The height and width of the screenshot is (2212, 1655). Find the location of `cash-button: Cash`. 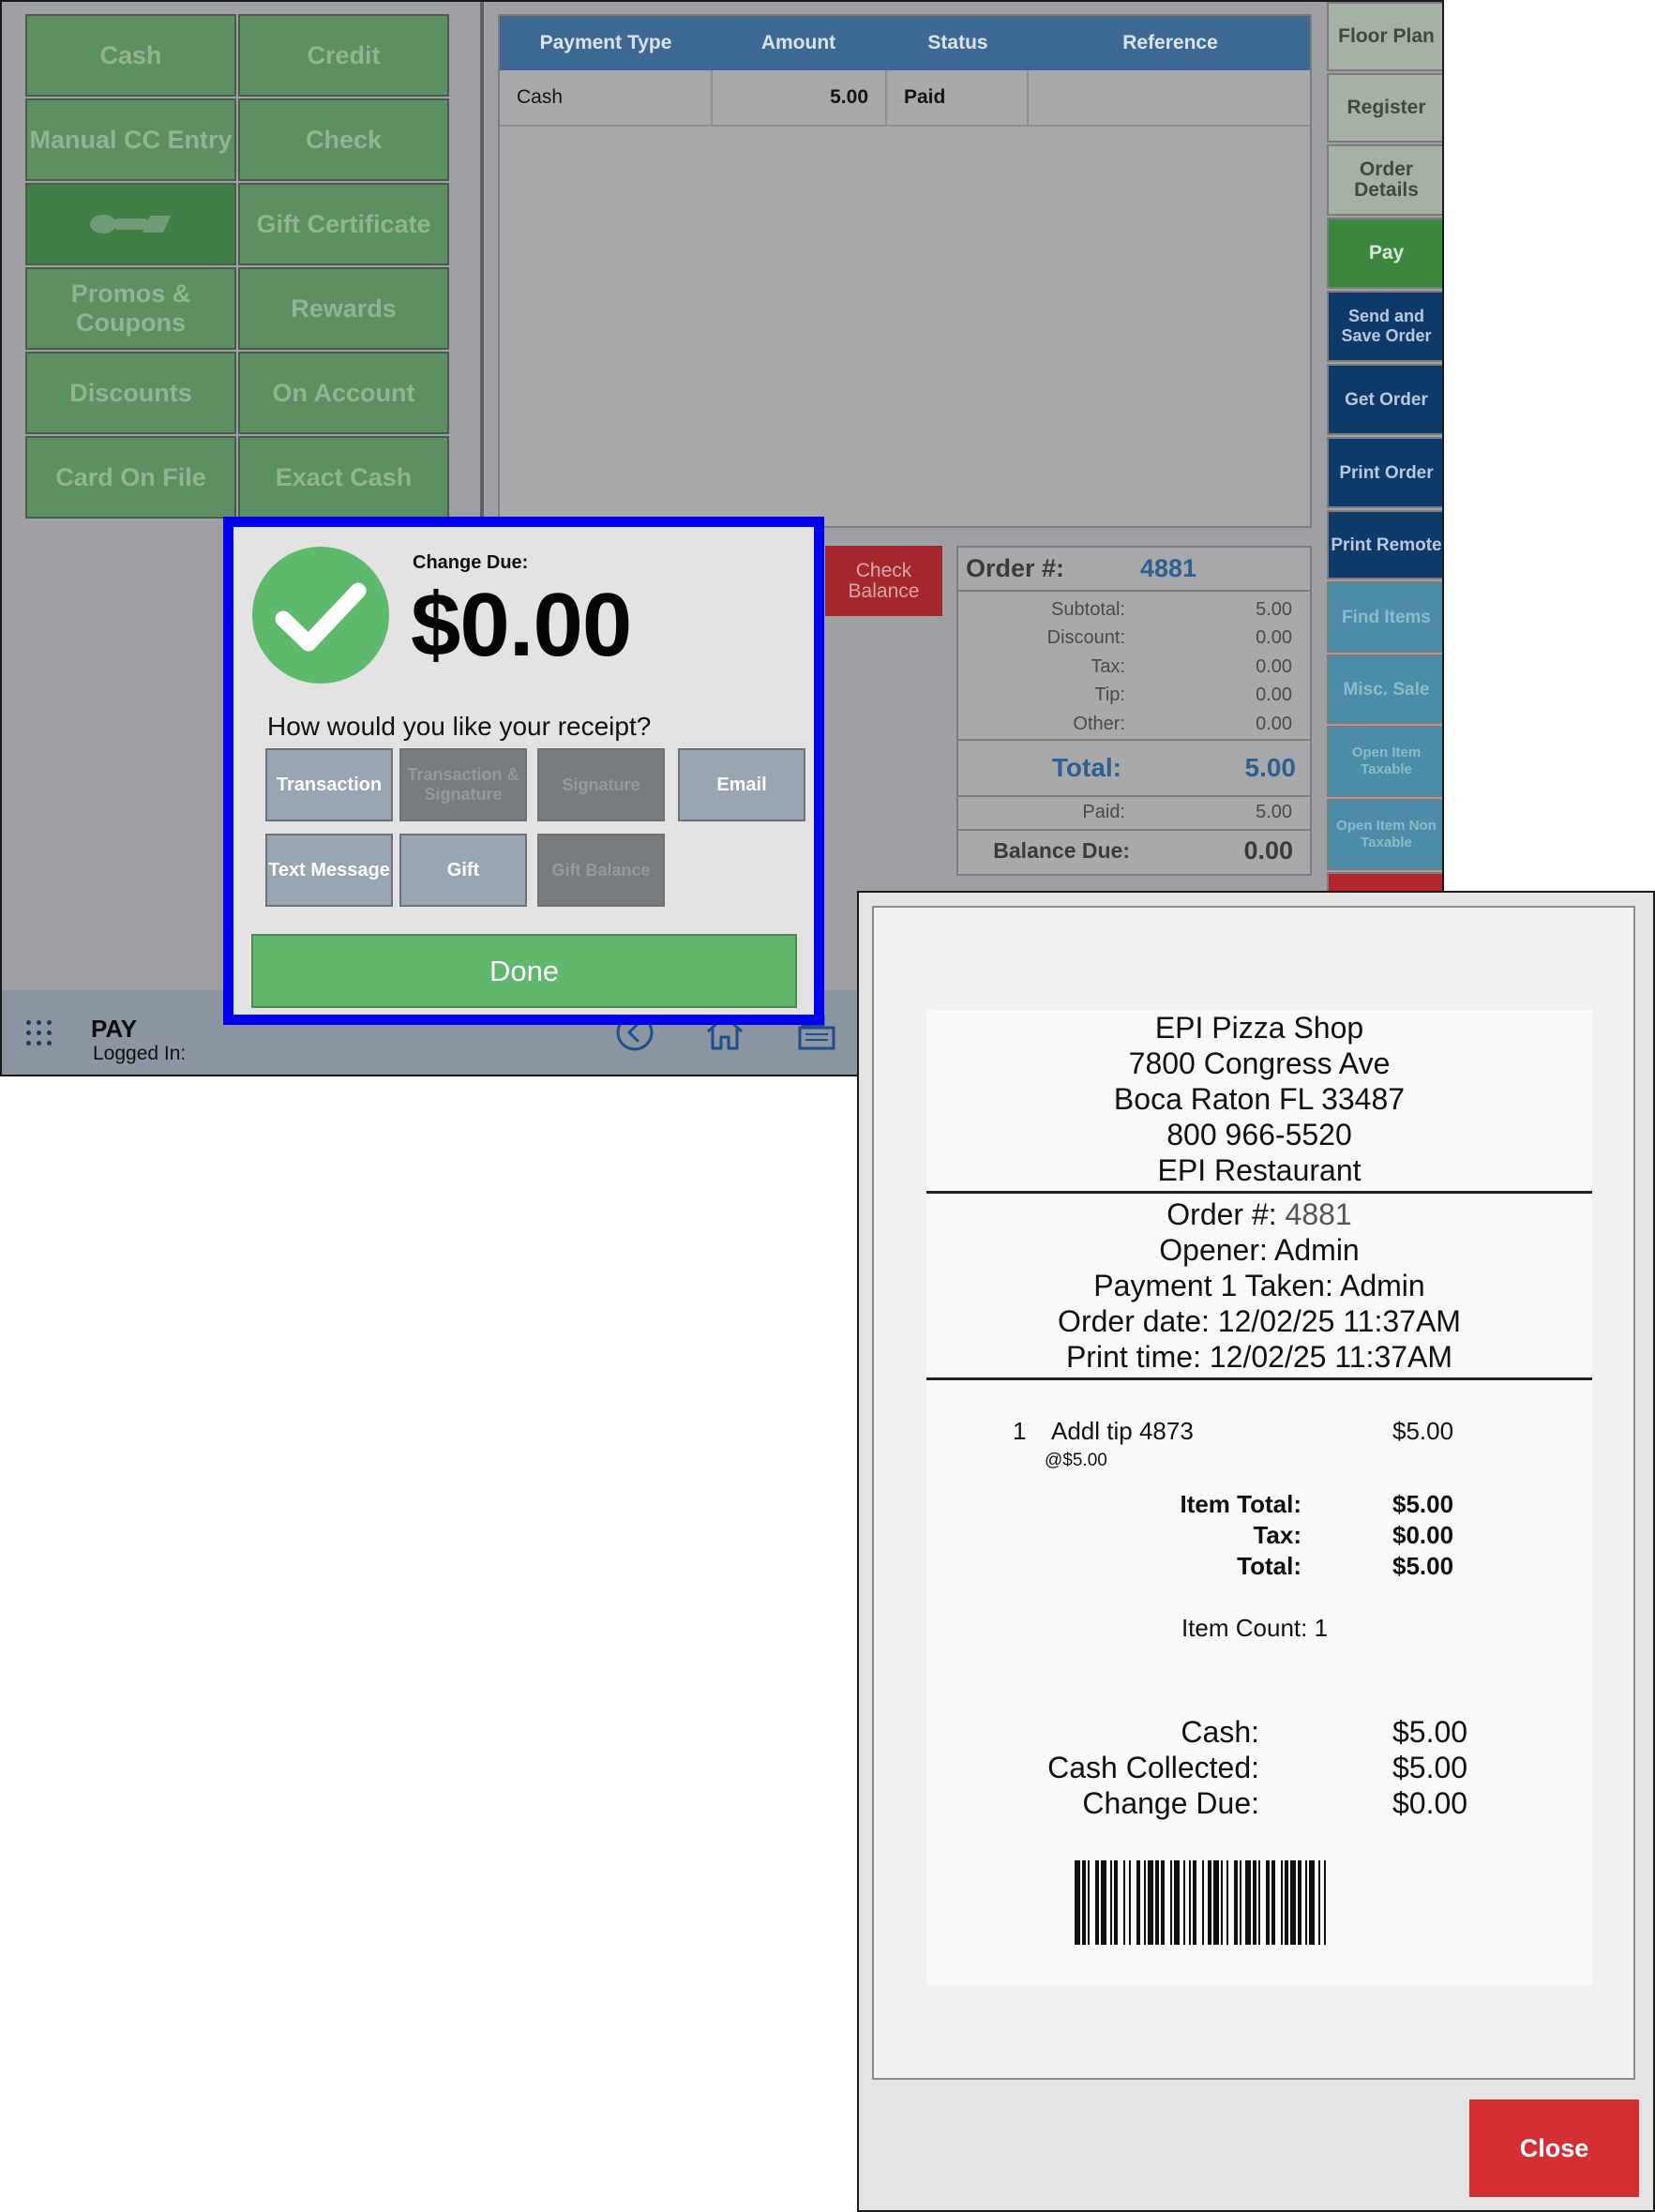

cash-button: Cash is located at coordinates (130, 55).